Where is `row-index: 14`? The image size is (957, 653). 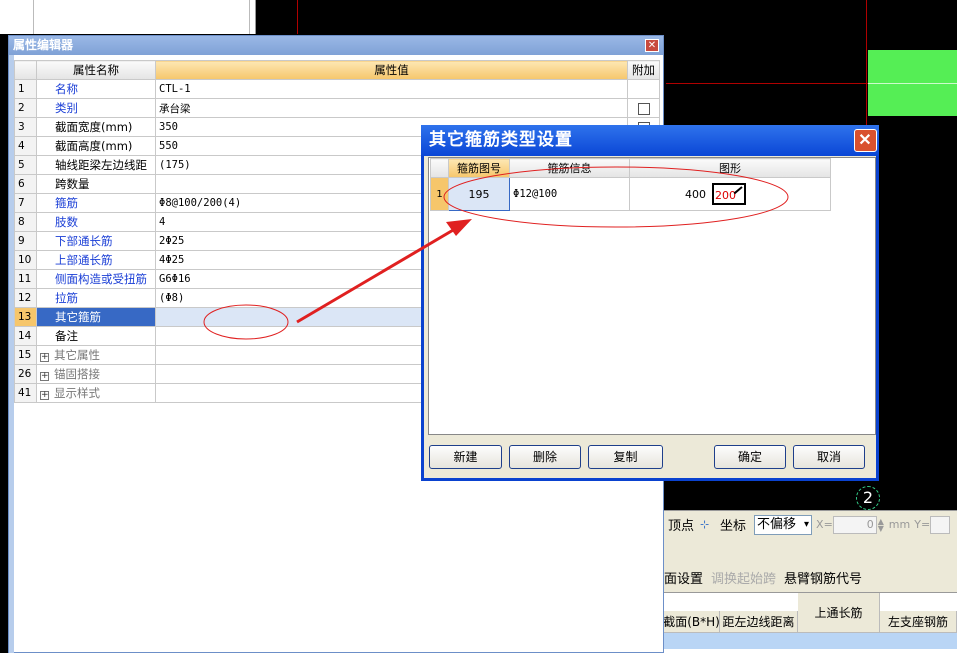 row-index: 14 is located at coordinates (25, 336).